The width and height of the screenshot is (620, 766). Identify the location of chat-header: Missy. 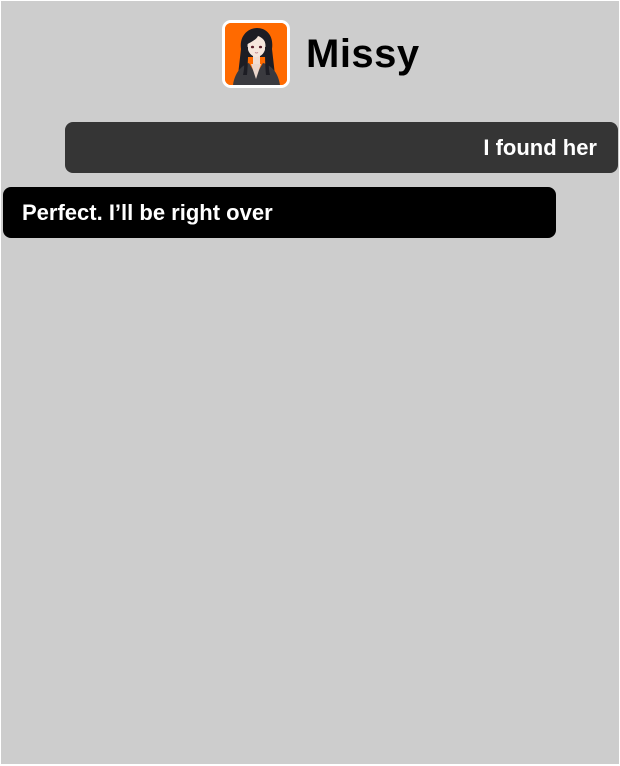
(321, 54).